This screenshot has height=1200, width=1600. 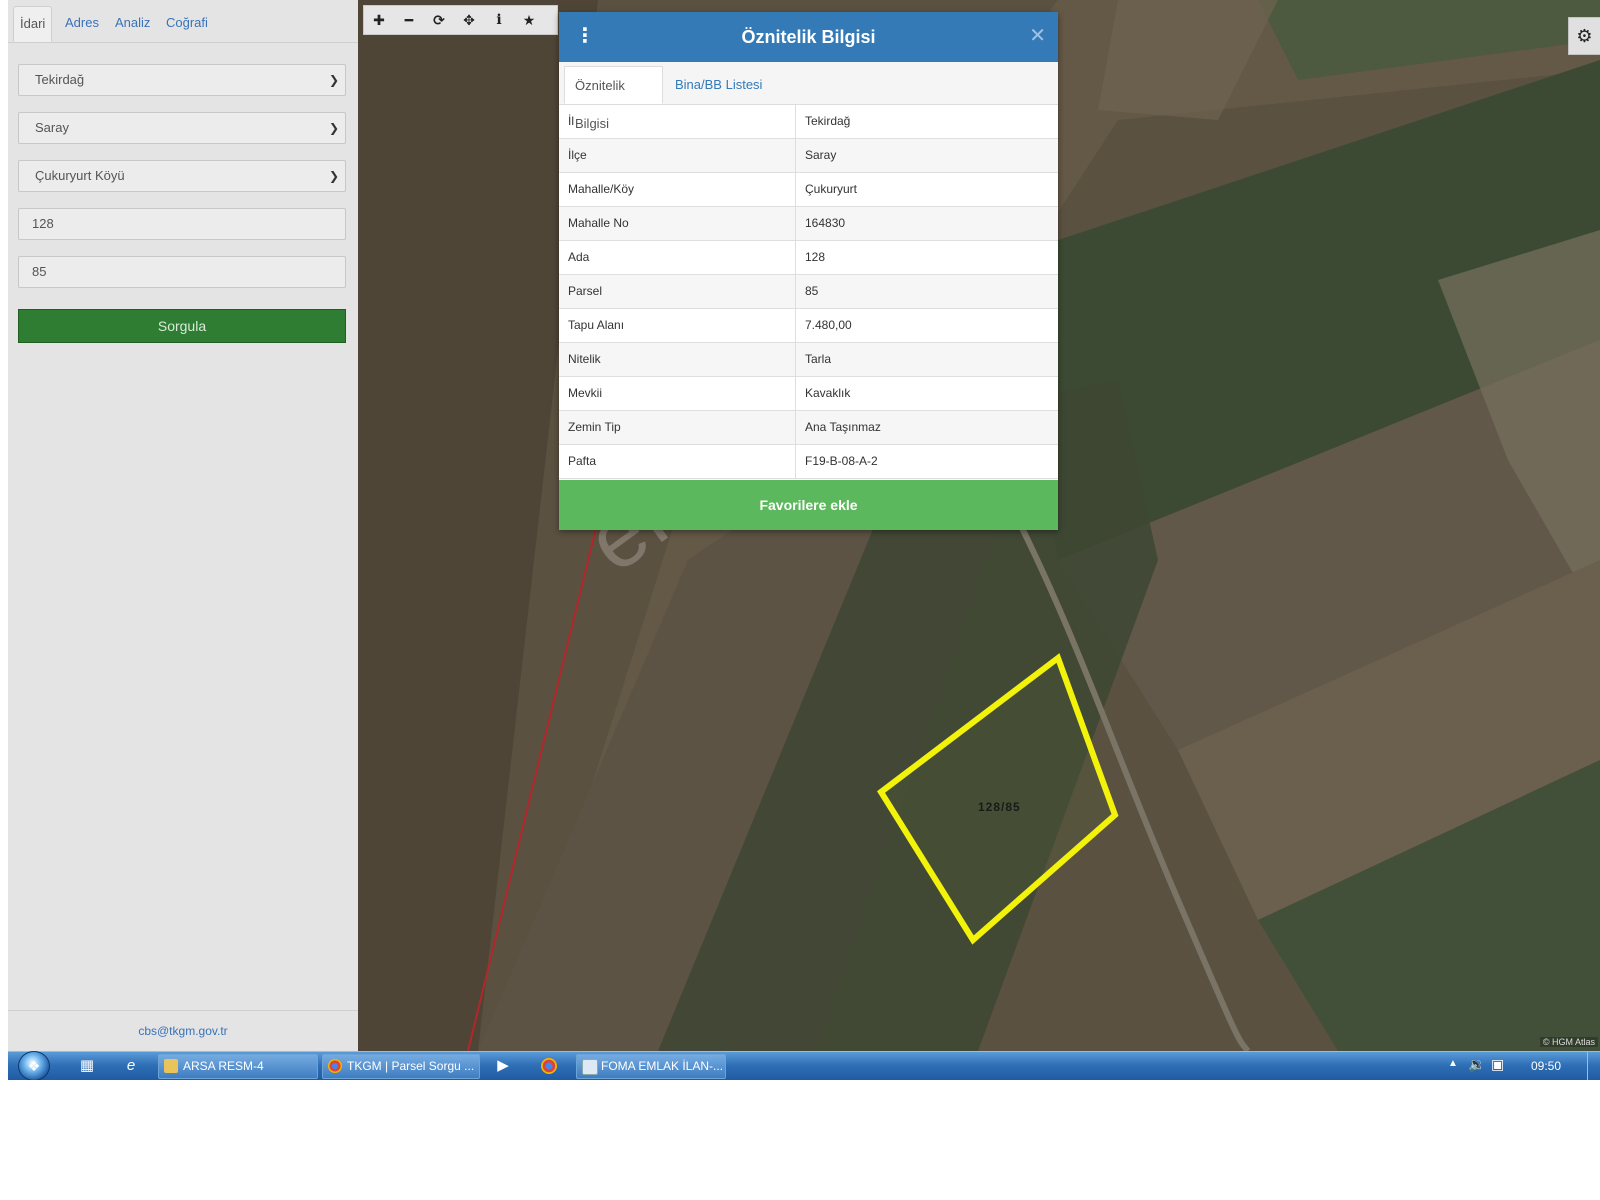 I want to click on dialog-close-button: ✕, so click(x=1037, y=36).